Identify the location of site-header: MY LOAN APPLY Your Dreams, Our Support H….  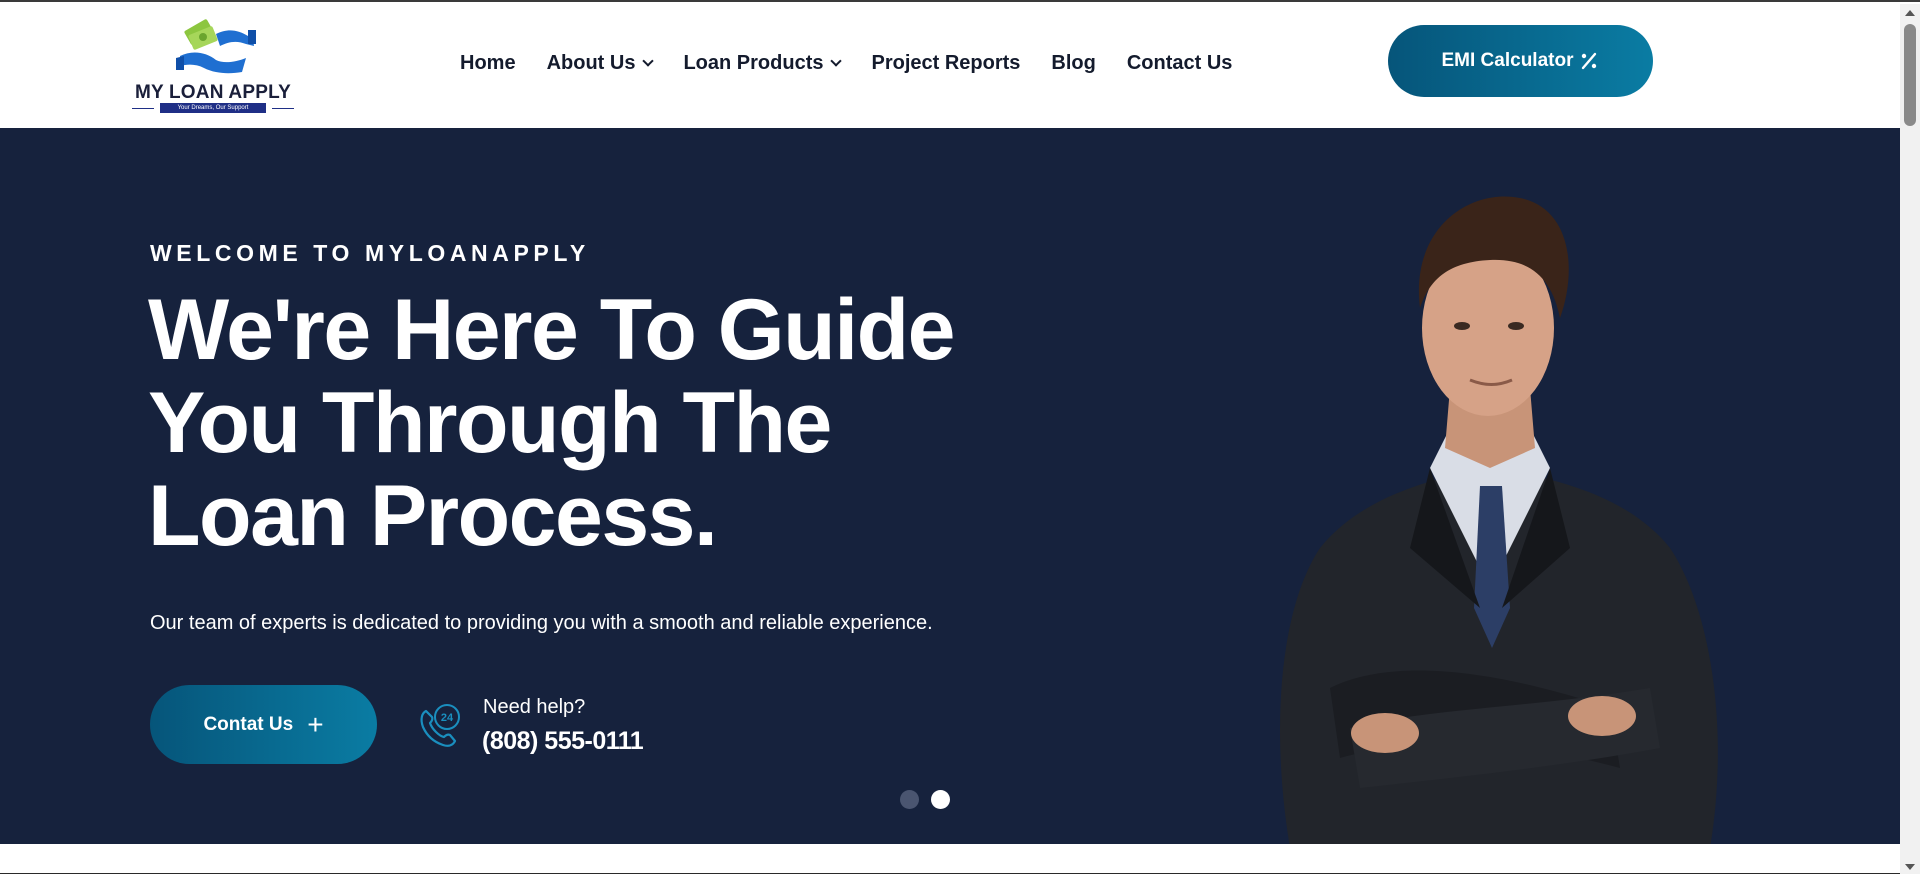
(950, 66).